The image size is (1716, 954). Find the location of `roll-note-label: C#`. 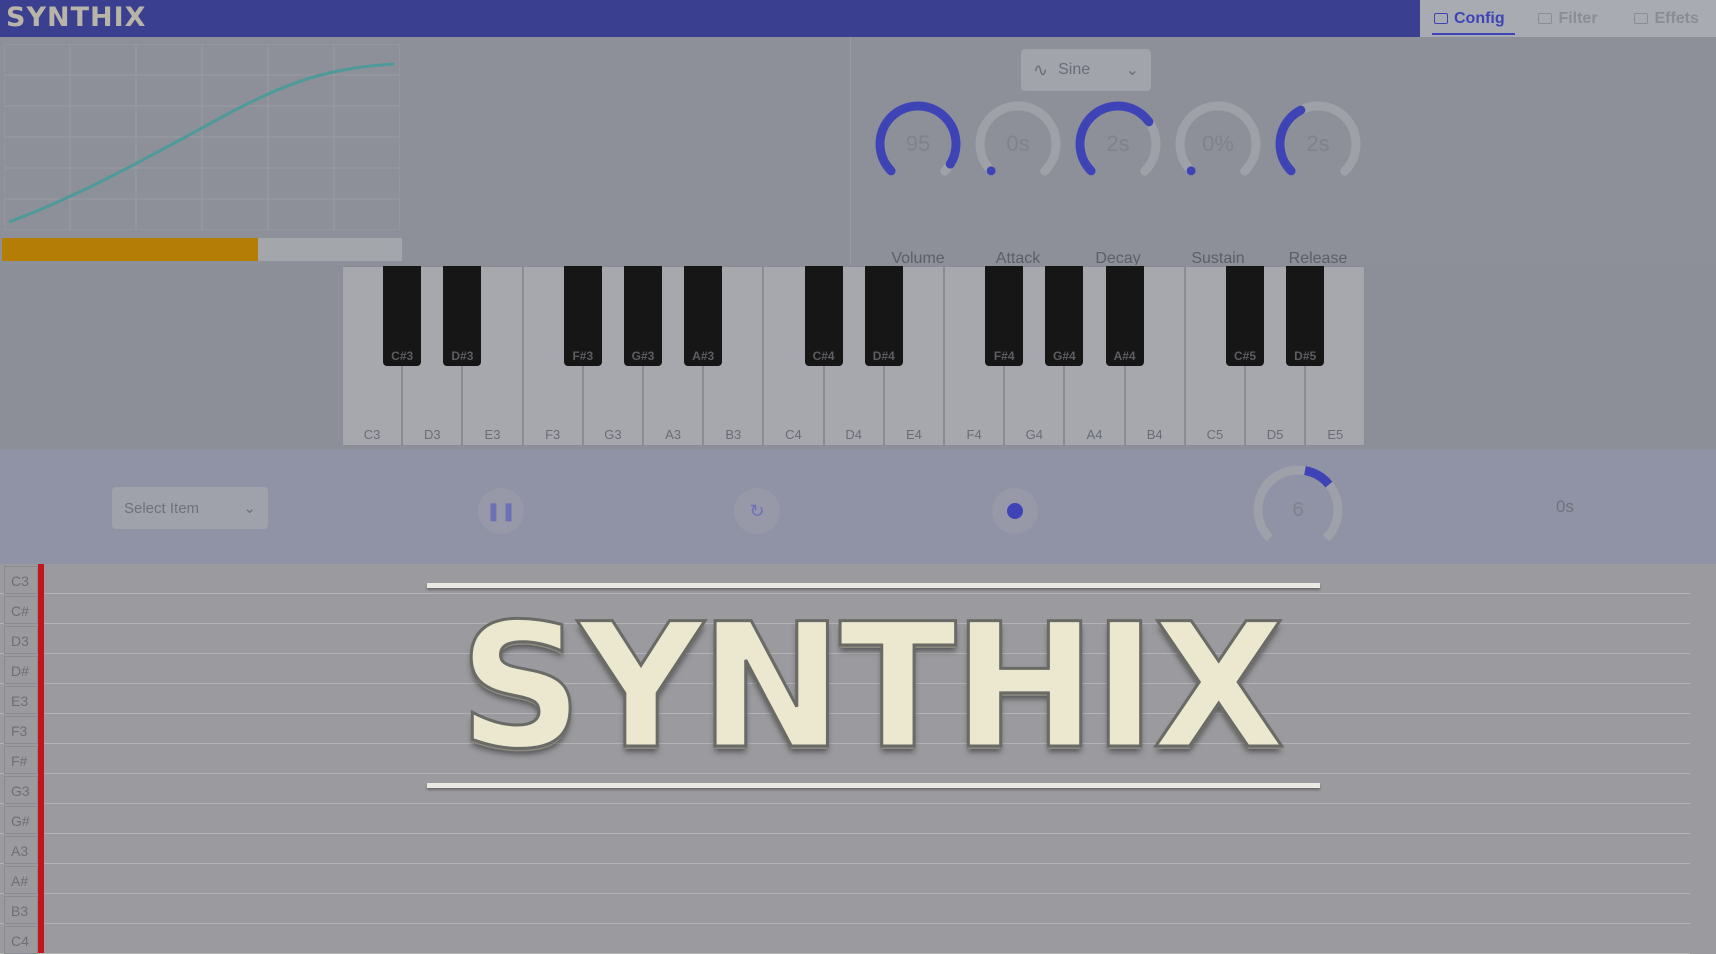

roll-note-label: C# is located at coordinates (21, 610).